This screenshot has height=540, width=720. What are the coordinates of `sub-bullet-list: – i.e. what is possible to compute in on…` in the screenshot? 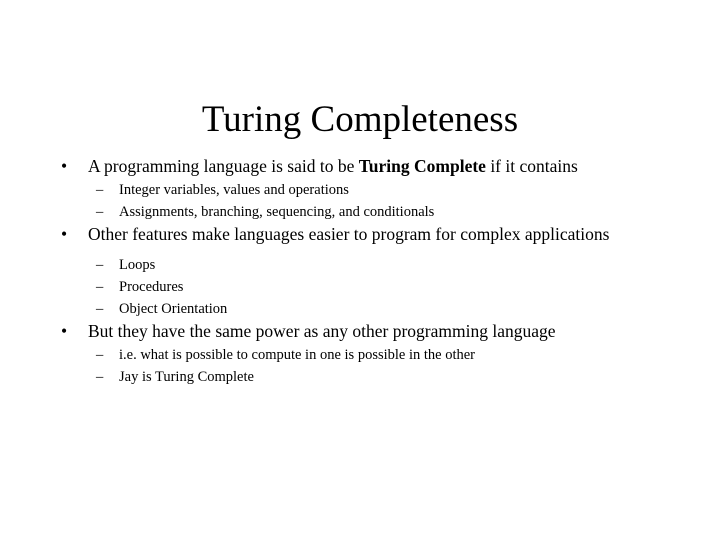 It's located at (364, 366).